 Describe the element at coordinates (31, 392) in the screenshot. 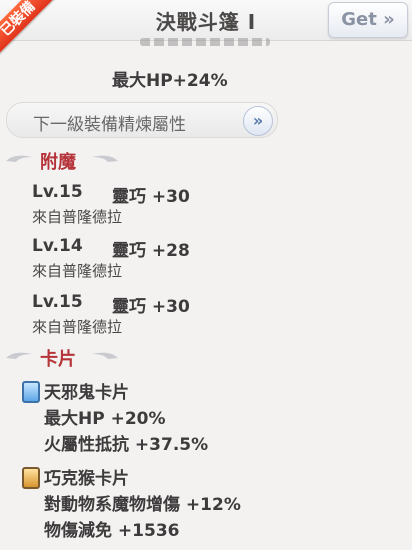

I see `card-blue-icon` at that location.